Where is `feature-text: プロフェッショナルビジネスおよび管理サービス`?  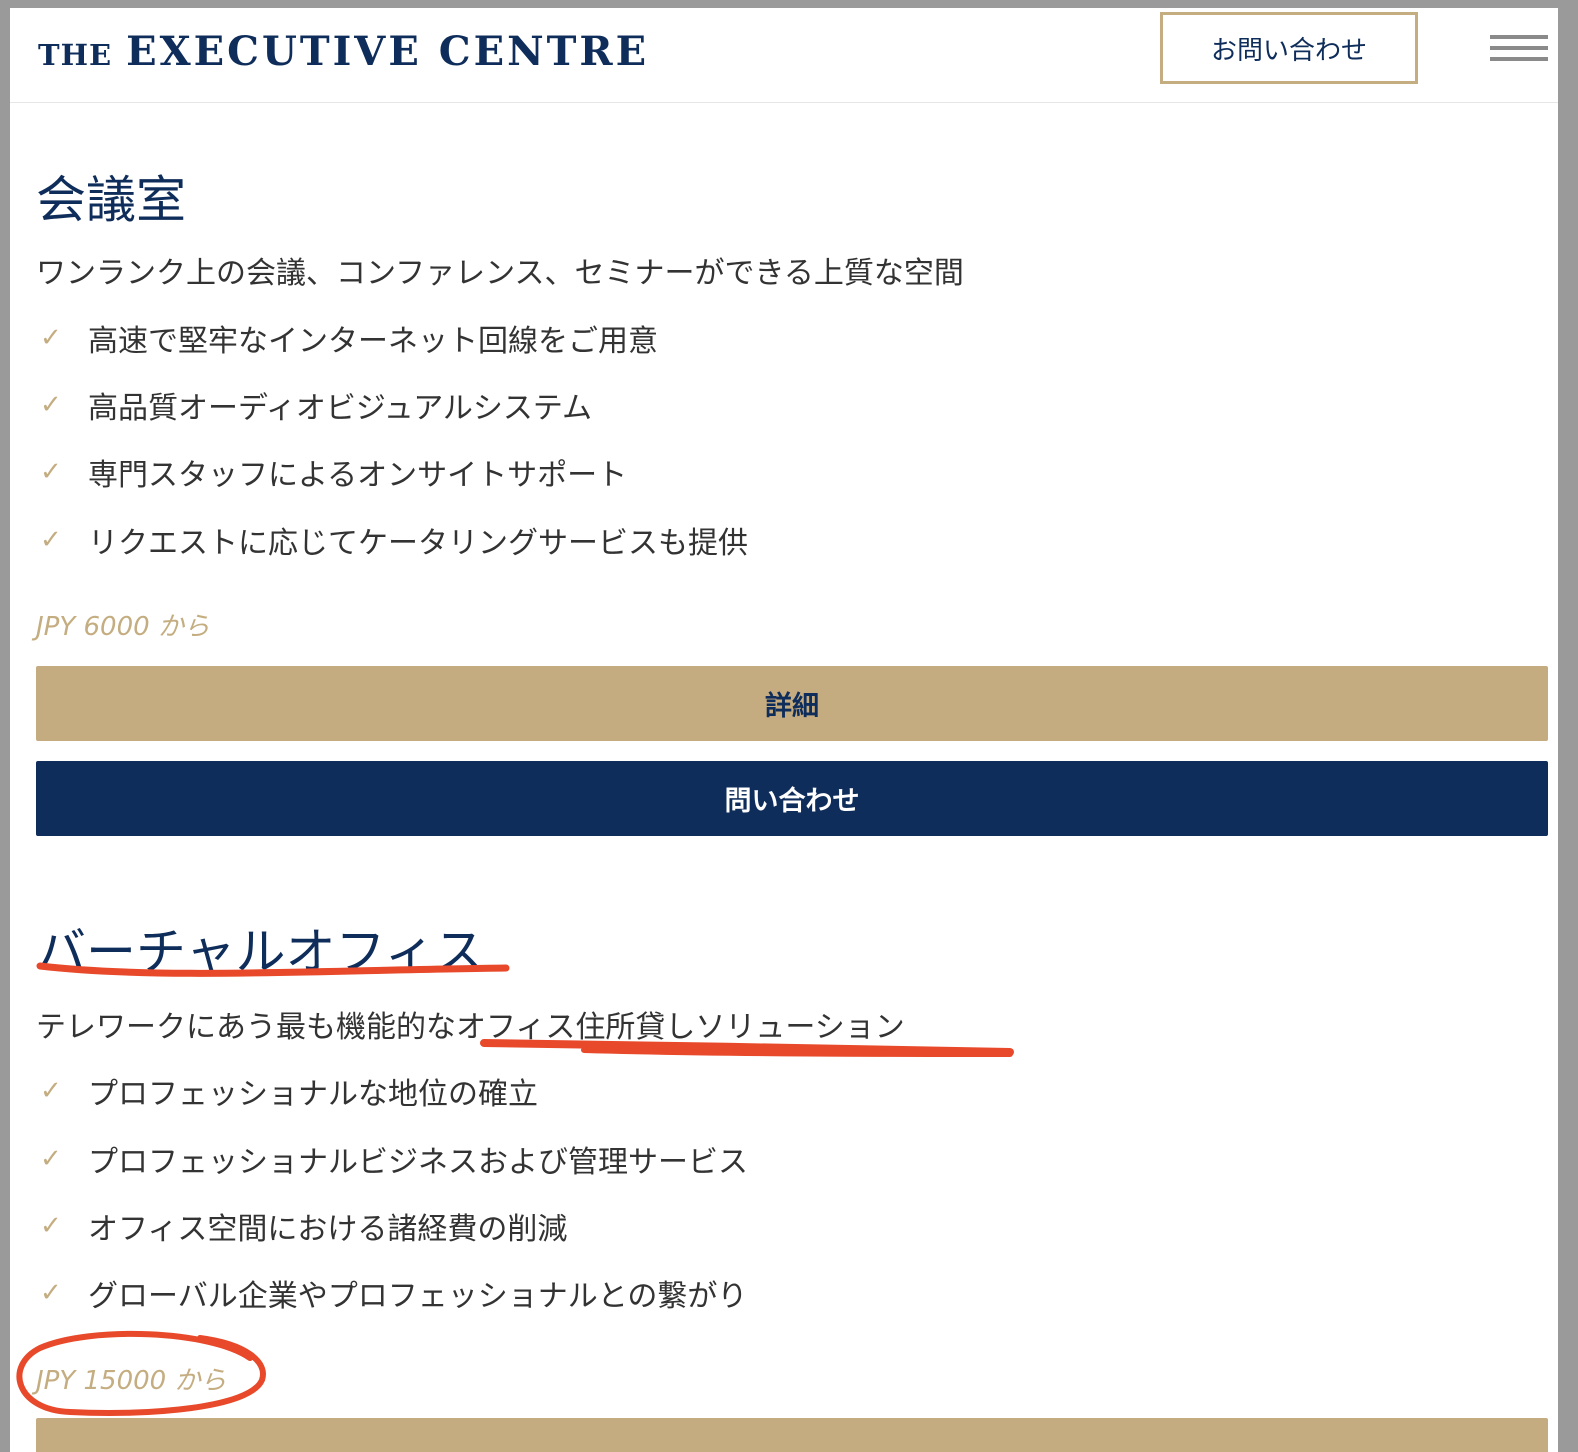 feature-text: プロフェッショナルビジネスおよび管理サービス is located at coordinates (418, 1162).